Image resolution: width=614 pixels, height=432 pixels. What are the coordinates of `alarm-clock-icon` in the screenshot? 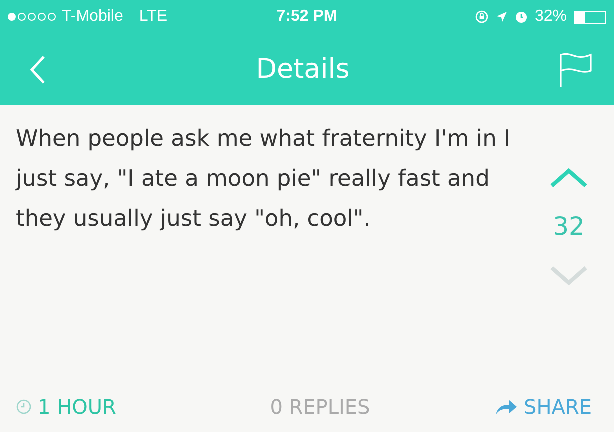 It's located at (521, 17).